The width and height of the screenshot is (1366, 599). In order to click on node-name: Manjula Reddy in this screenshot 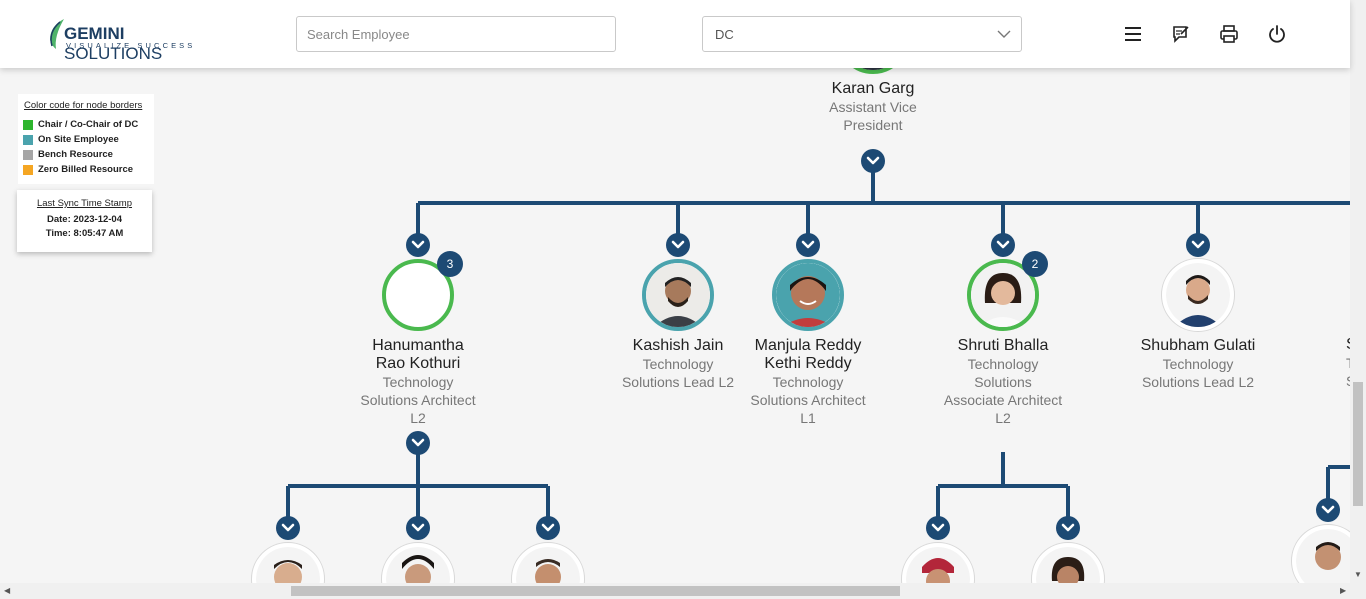, I will do `click(808, 345)`.